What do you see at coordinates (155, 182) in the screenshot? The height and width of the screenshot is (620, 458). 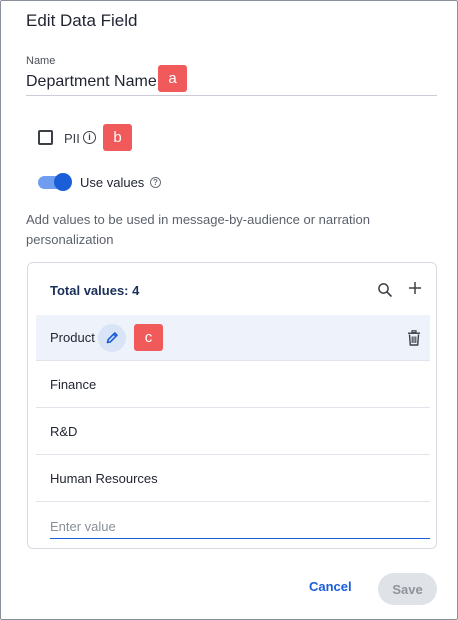 I see `help-icon: ?` at bounding box center [155, 182].